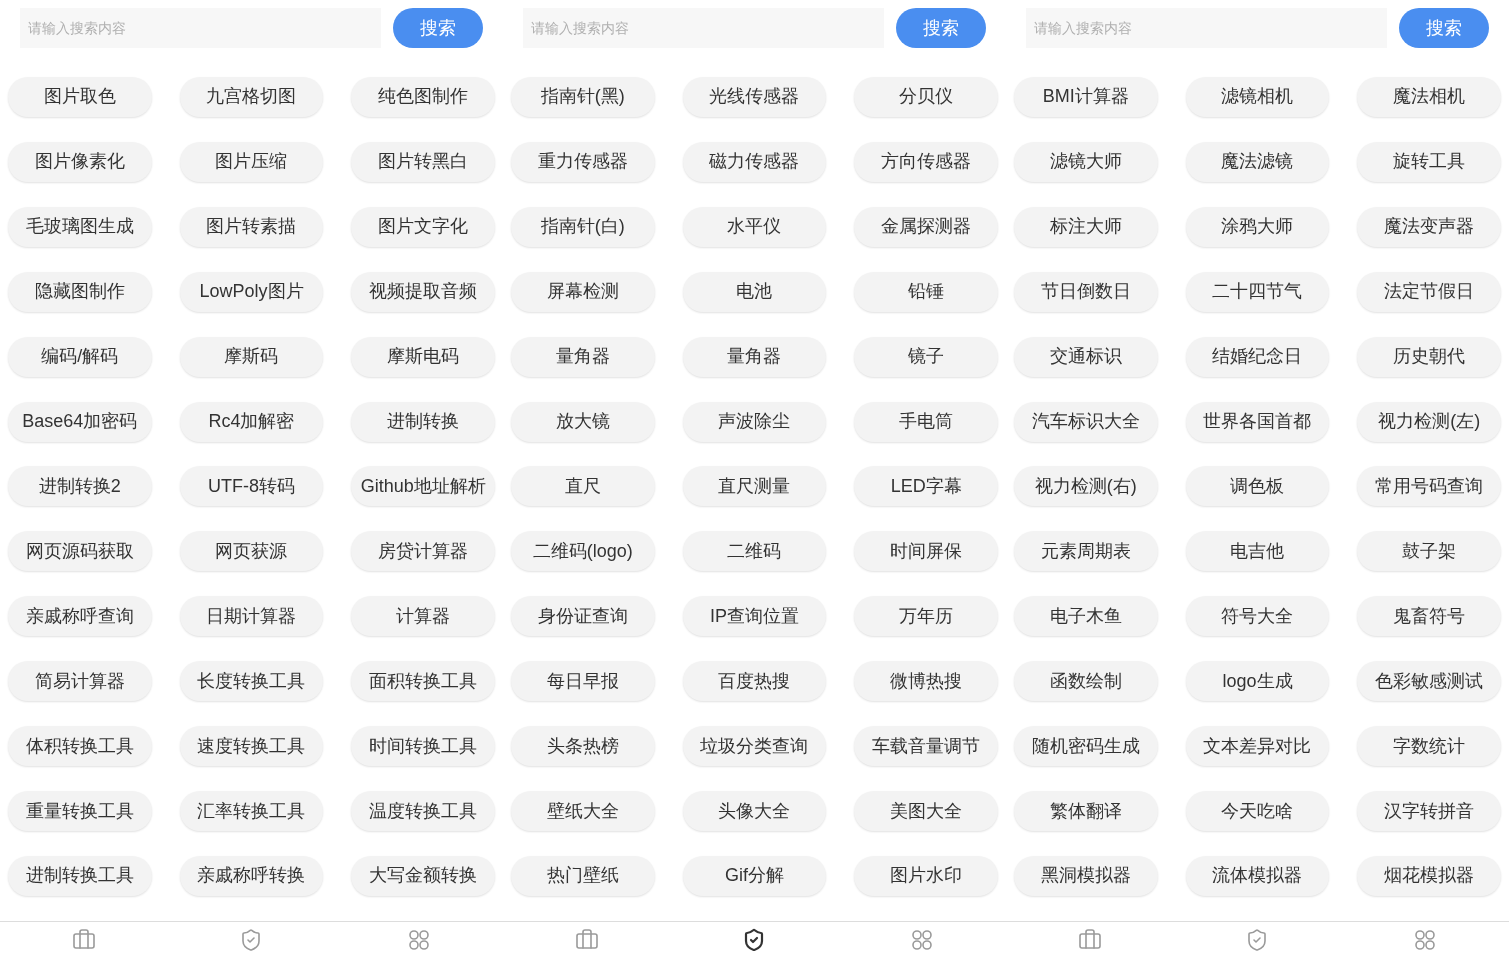 This screenshot has height=957, width=1509. Describe the element at coordinates (583, 291) in the screenshot. I see `tool-button: 屏幕检测` at that location.